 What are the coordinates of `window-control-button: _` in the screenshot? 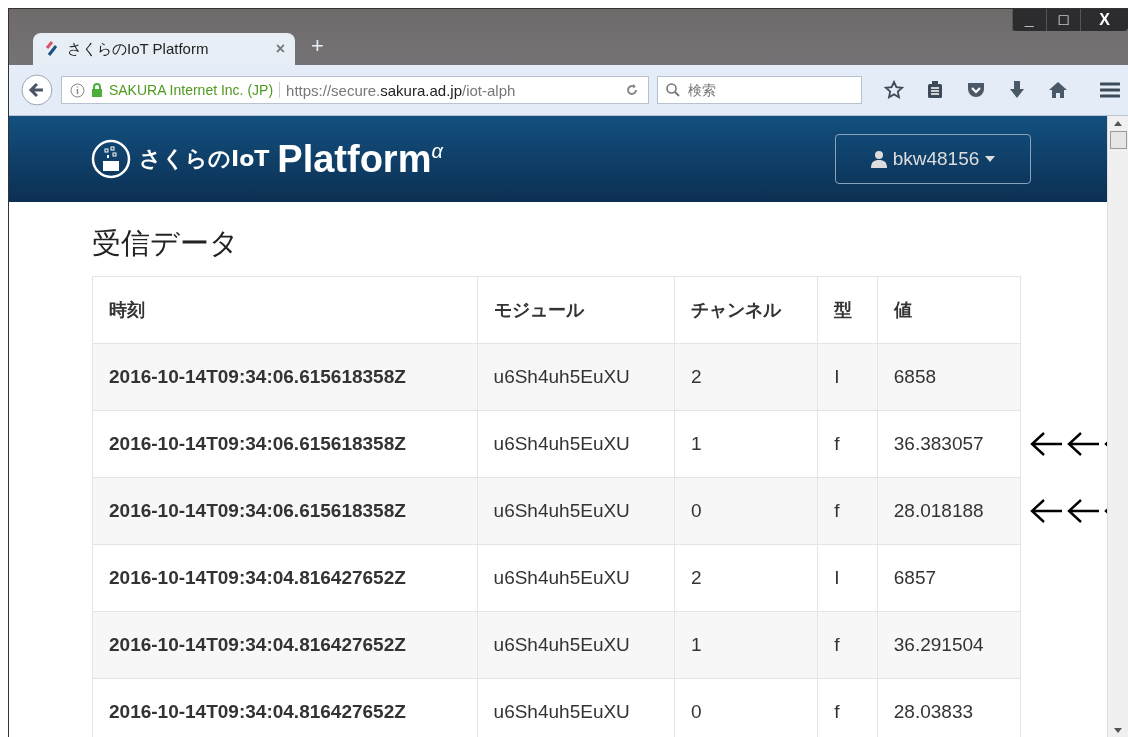 It's located at (1028, 20).